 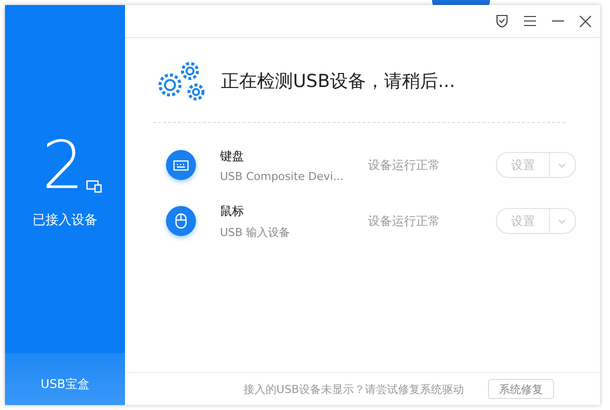 What do you see at coordinates (94, 186) in the screenshot?
I see `devices-icon` at bounding box center [94, 186].